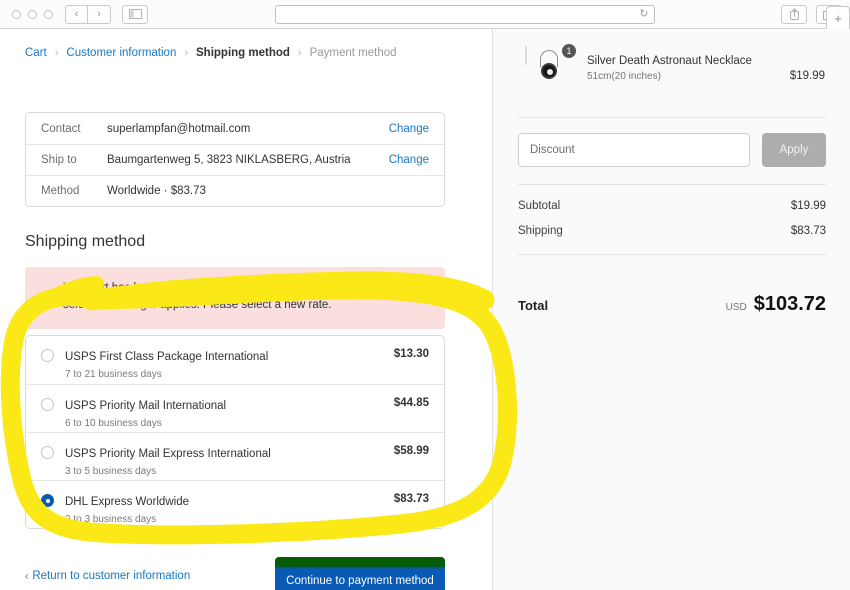 The width and height of the screenshot is (850, 590). I want to click on summary-label: Method, so click(60, 191).